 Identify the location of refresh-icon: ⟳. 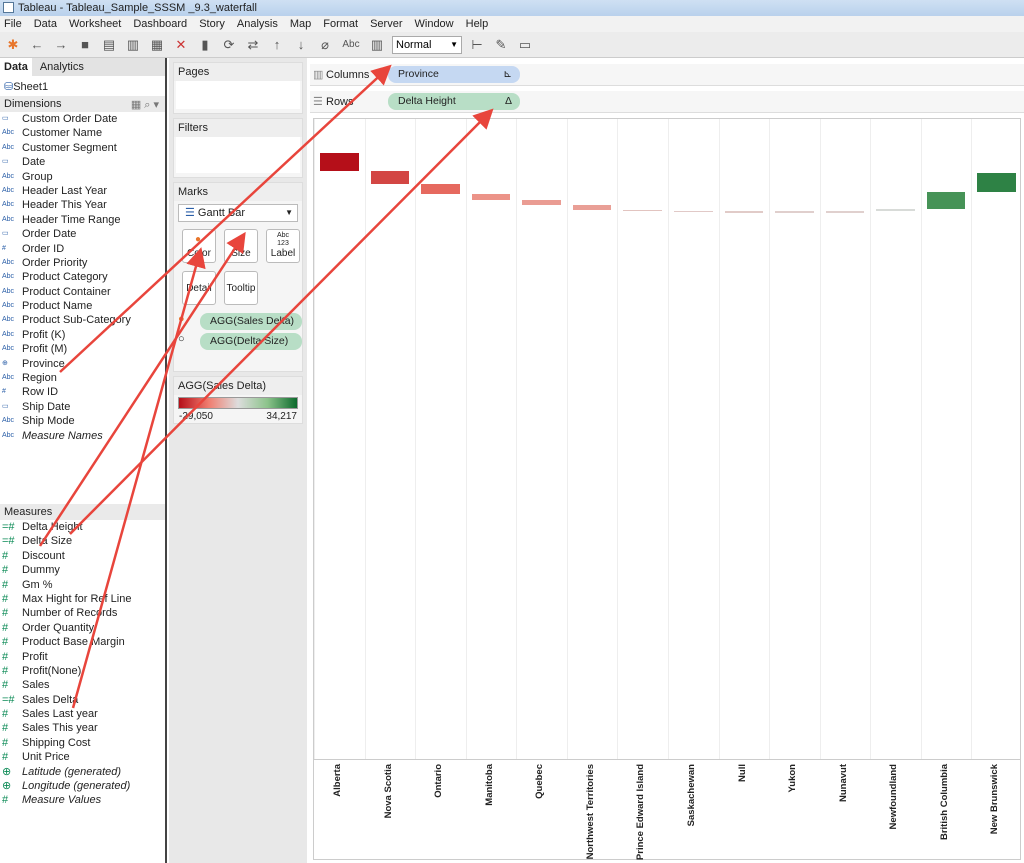
(229, 45).